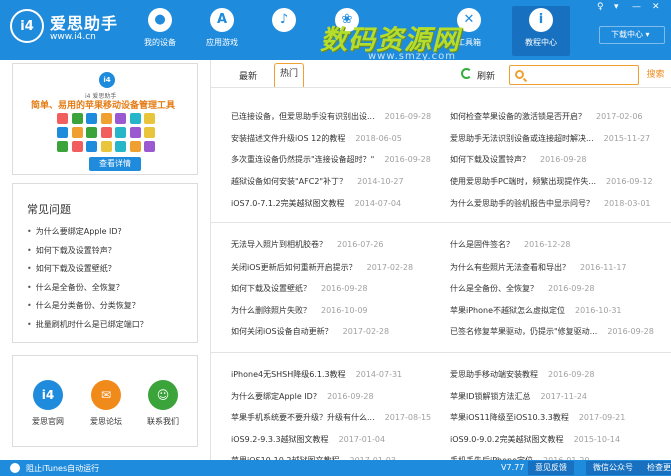  What do you see at coordinates (87, 235) in the screenshot?
I see `faq-link: 为什么要绑定Apple ID?` at bounding box center [87, 235].